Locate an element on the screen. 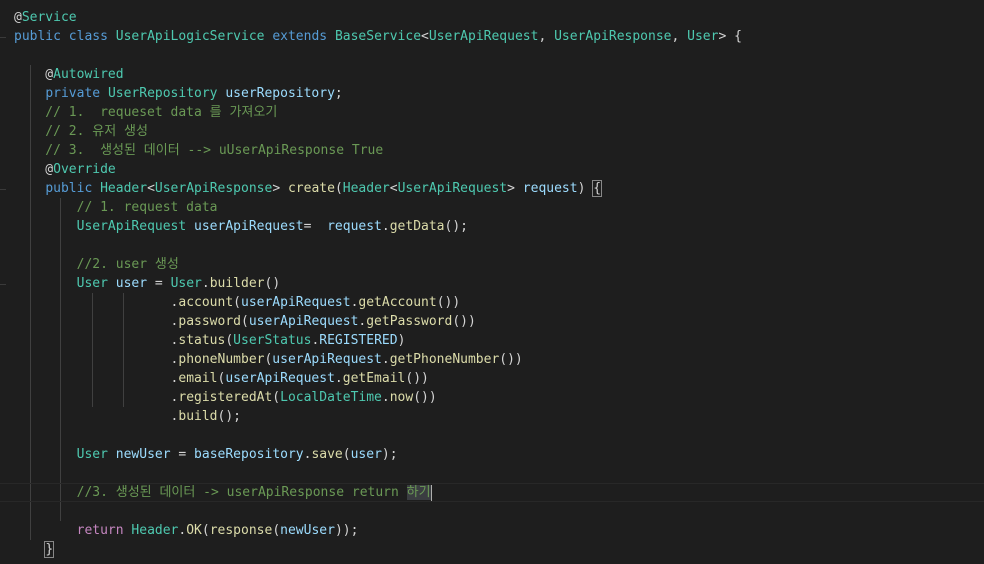 The height and width of the screenshot is (564, 984). code-line: .registeredAt(LocalDateTime.now()) is located at coordinates (492, 397).